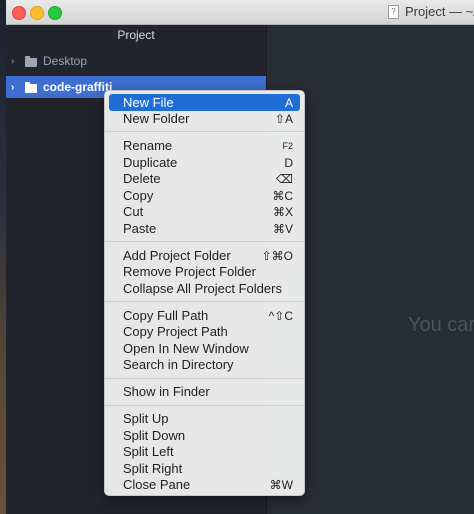 The height and width of the screenshot is (514, 474). I want to click on menu-item-close-pane: Close Pane ⌘W, so click(204, 484).